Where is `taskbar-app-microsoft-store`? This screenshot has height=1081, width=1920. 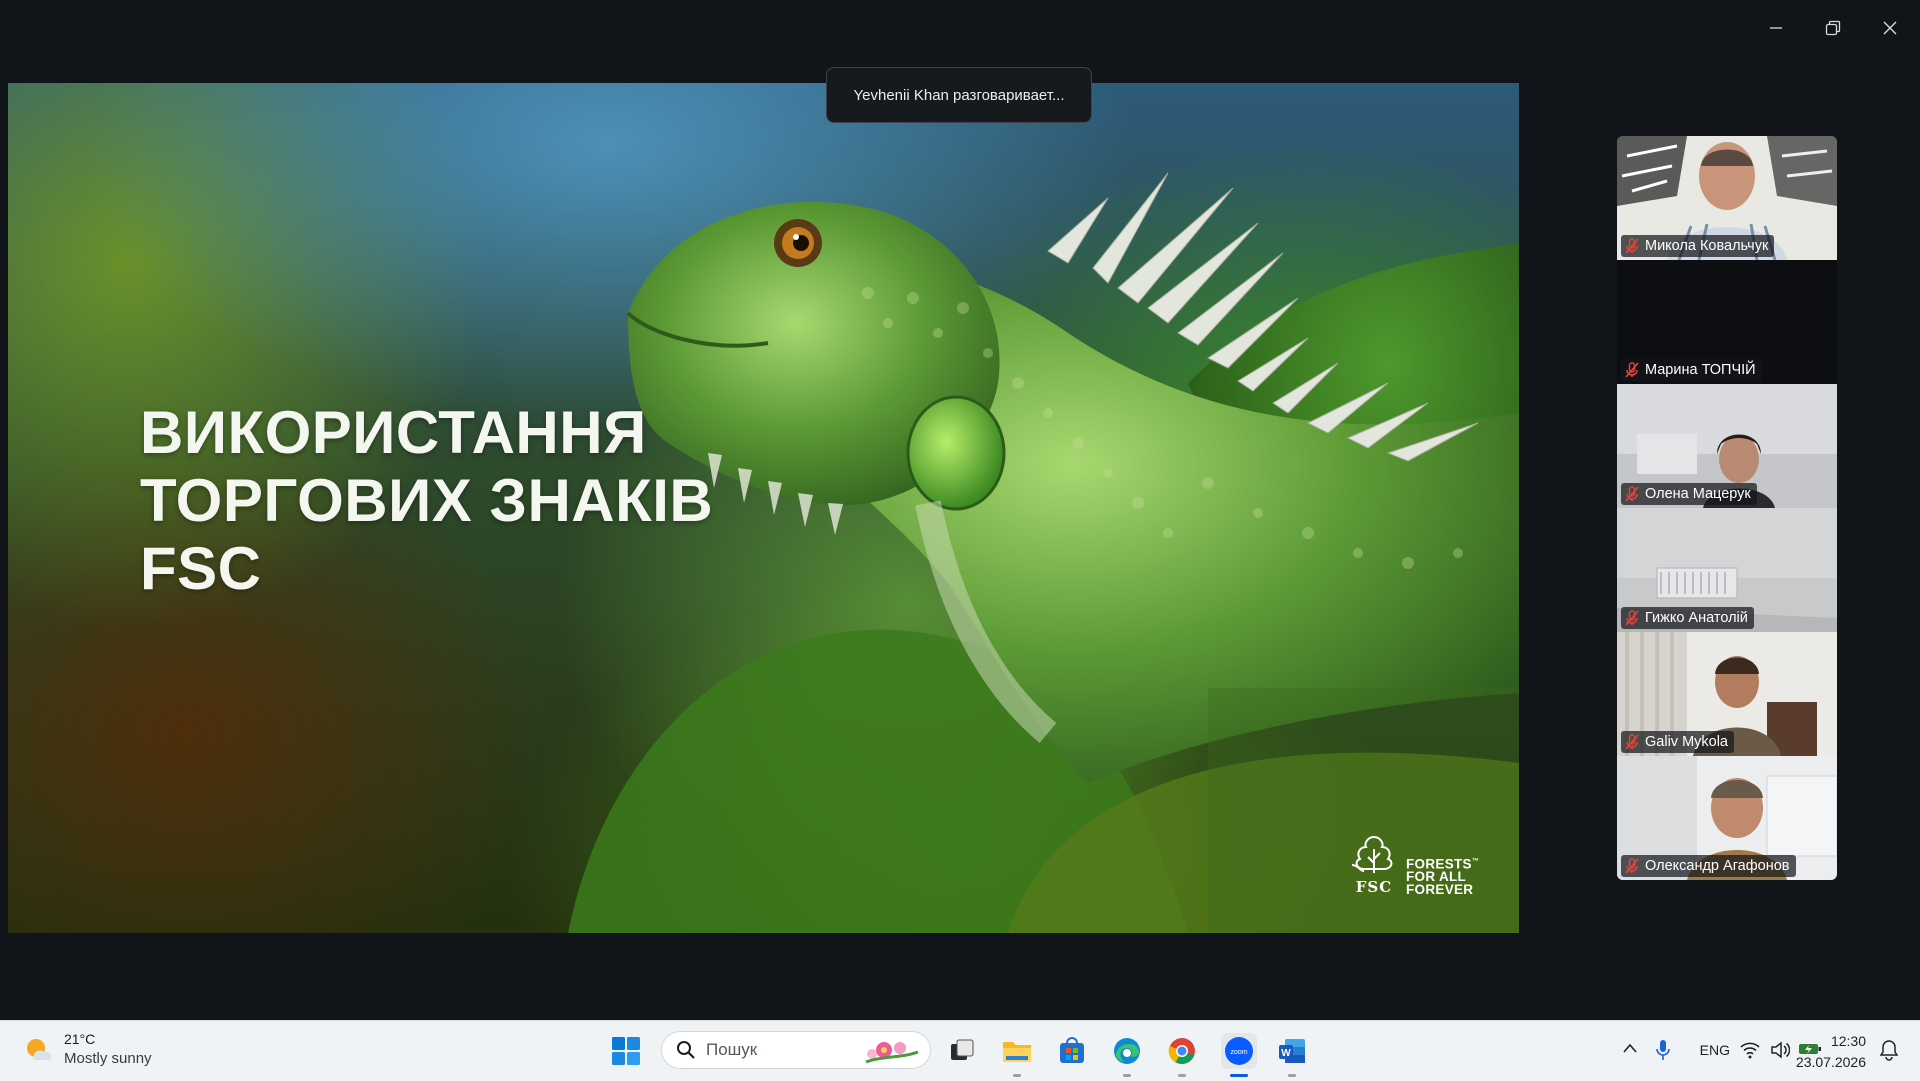
taskbar-app-microsoft-store is located at coordinates (1072, 1051).